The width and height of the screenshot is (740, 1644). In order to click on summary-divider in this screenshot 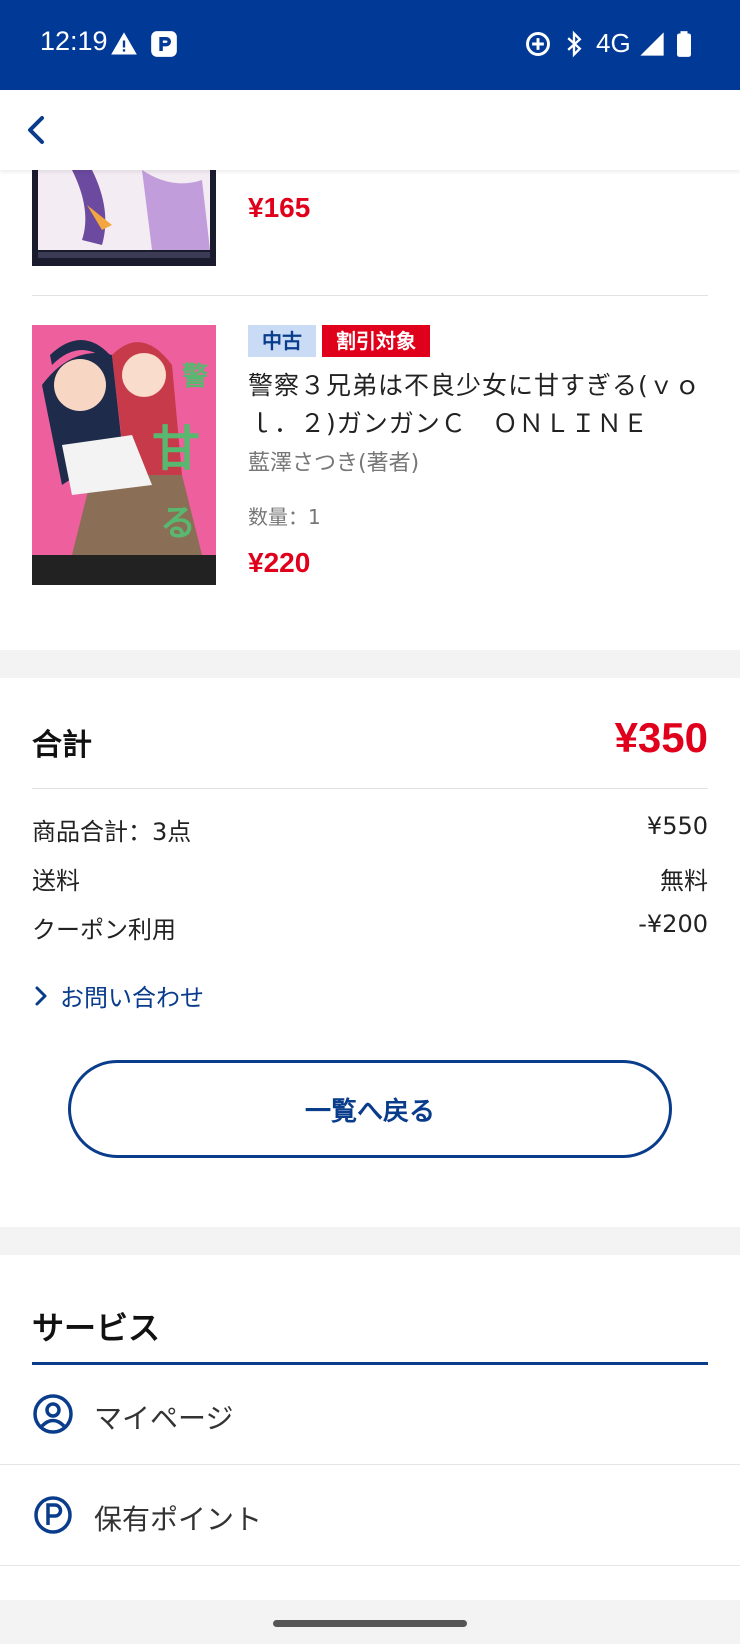, I will do `click(370, 788)`.